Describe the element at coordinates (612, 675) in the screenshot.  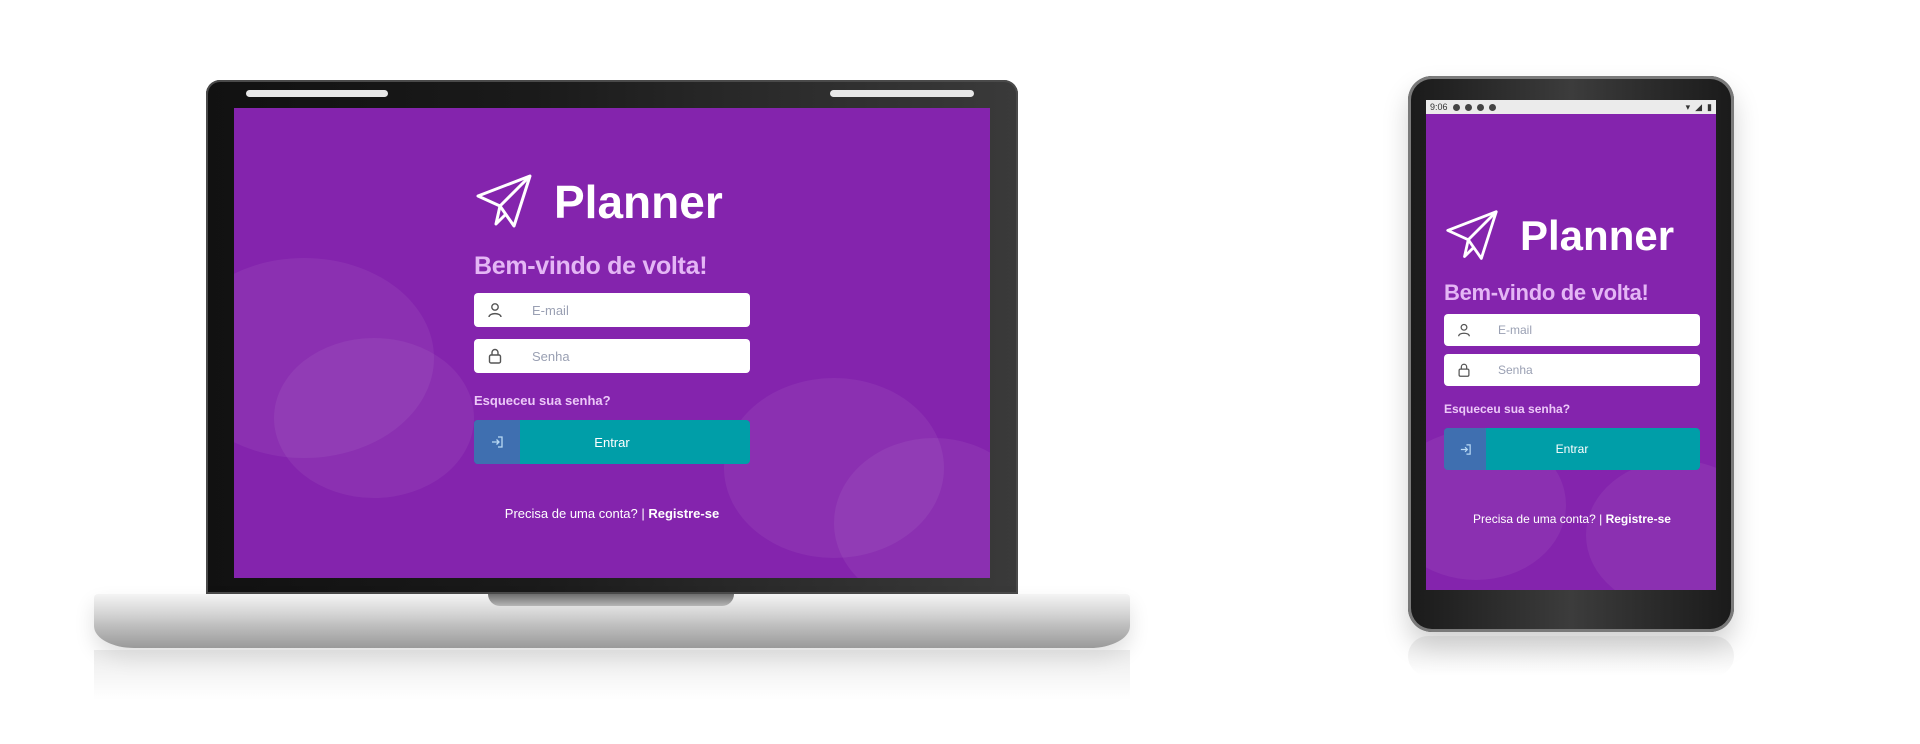
I see `laptop-reflection` at that location.